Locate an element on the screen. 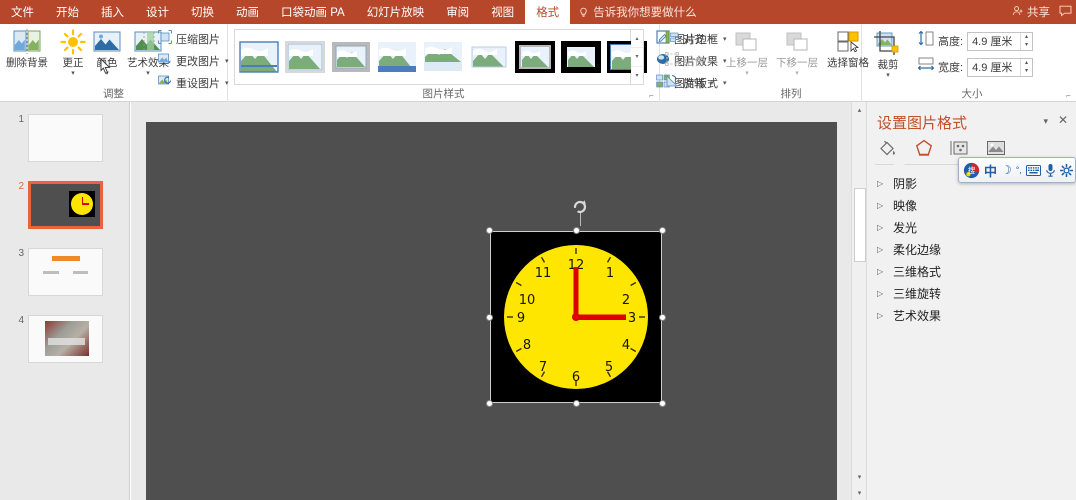 Image resolution: width=1076 pixels, height=500 pixels. gallery-more-icon: ▾ is located at coordinates (637, 75).